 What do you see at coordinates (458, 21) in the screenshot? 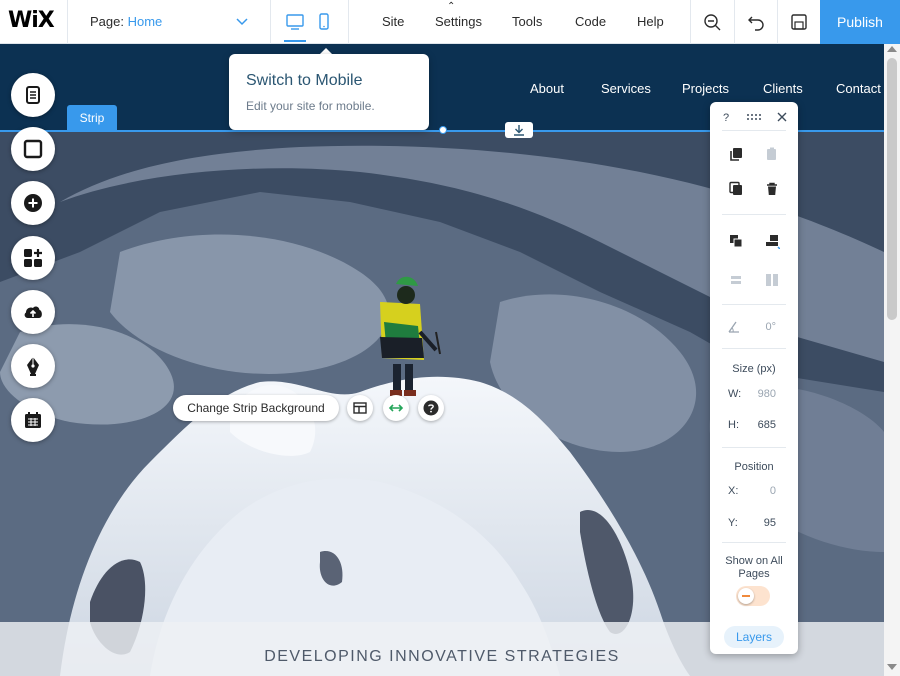
I see `menu-settings: Settings` at bounding box center [458, 21].